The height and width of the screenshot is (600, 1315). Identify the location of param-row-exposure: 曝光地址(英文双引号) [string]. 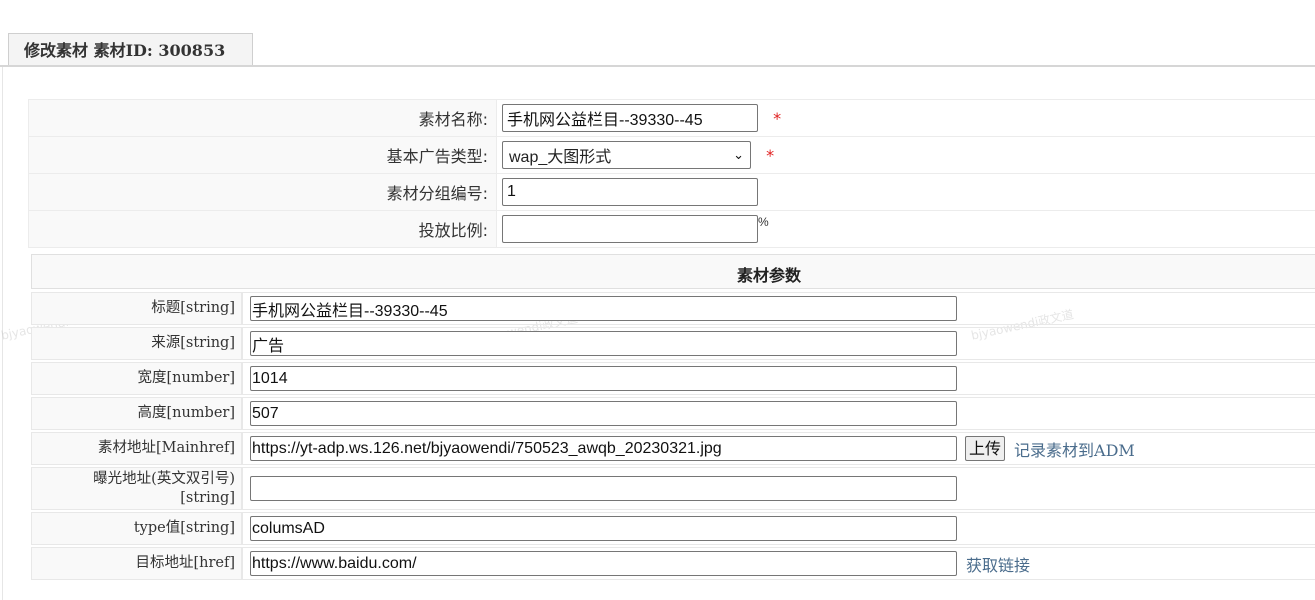
(673, 488).